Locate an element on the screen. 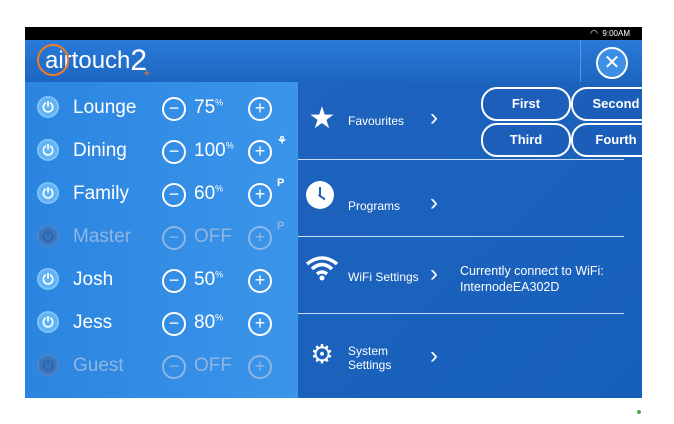 Image resolution: width=674 pixels, height=424 pixels. zone-row-master: ⏻ Master − OFF + P is located at coordinates (161, 237).